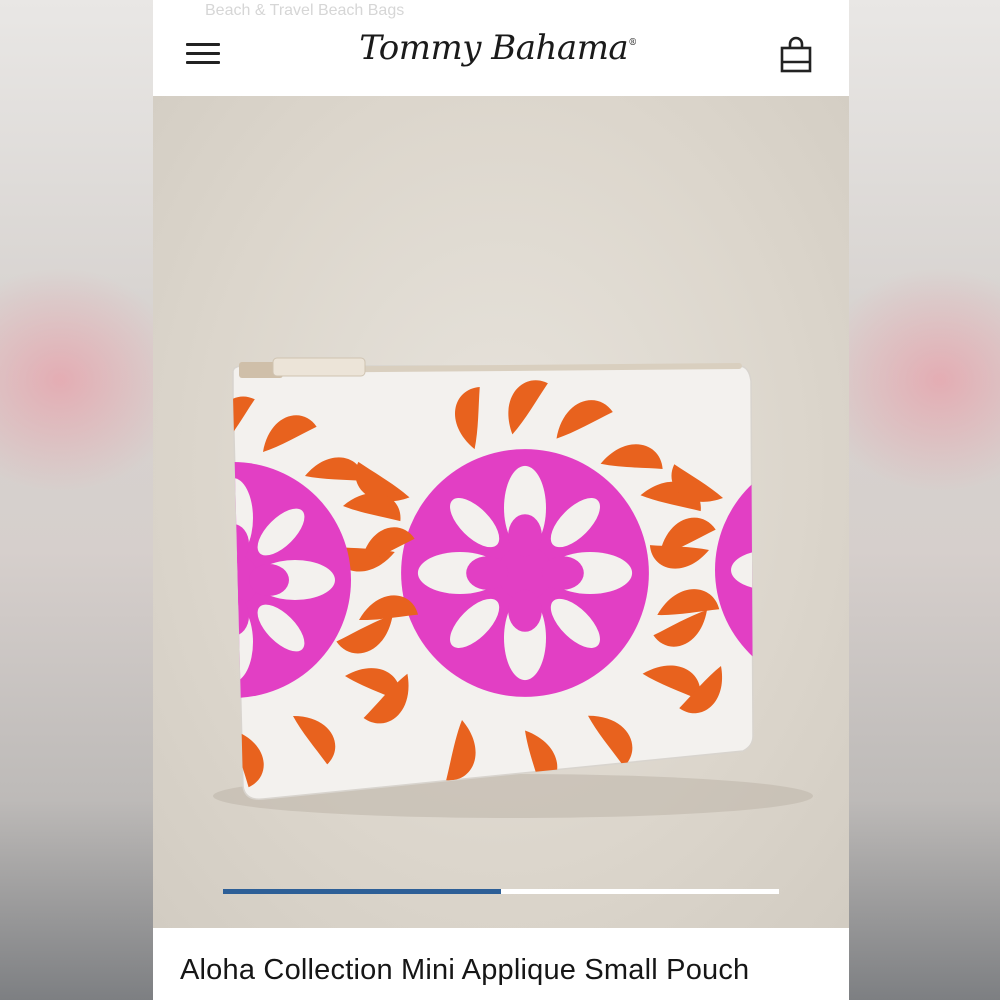 Image resolution: width=1000 pixels, height=1000 pixels. I want to click on zipper-pull, so click(302, 367).